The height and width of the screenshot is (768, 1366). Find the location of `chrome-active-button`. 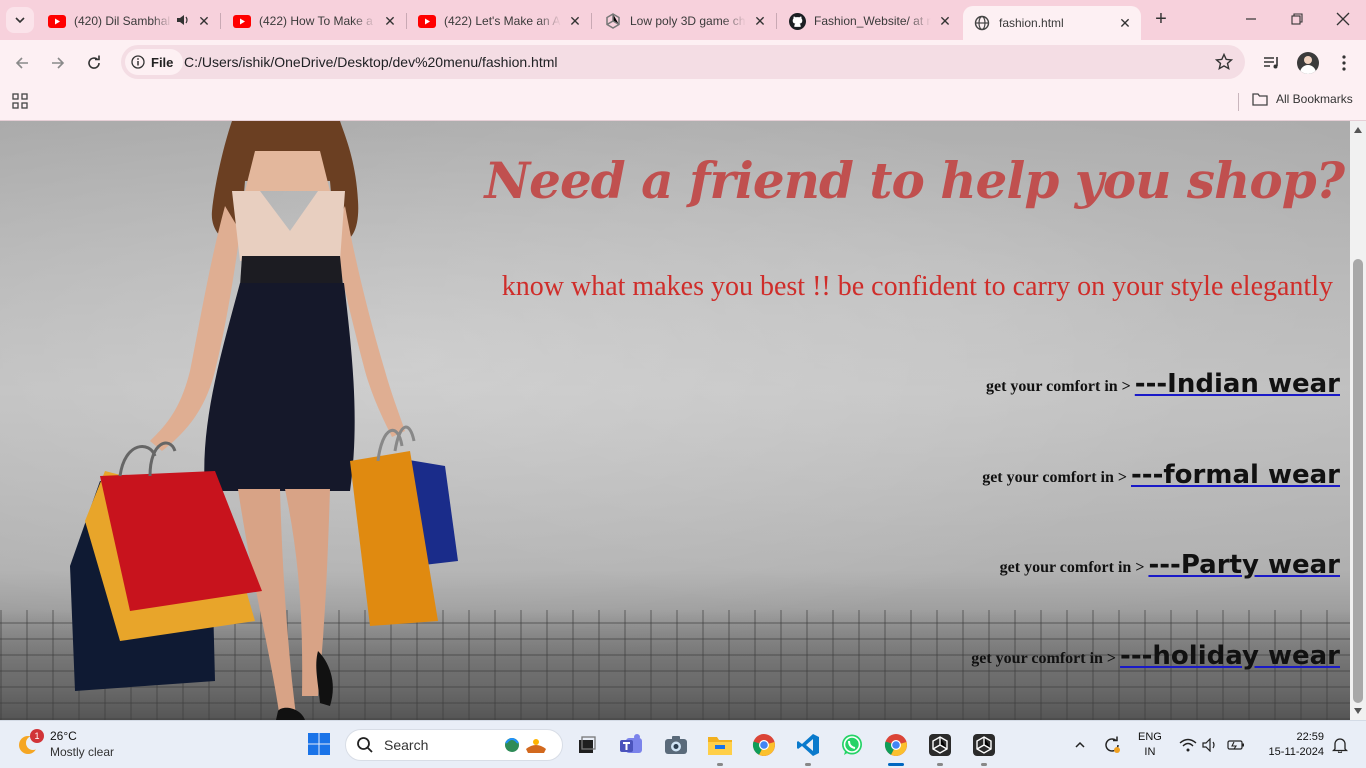

chrome-active-button is located at coordinates (896, 748).